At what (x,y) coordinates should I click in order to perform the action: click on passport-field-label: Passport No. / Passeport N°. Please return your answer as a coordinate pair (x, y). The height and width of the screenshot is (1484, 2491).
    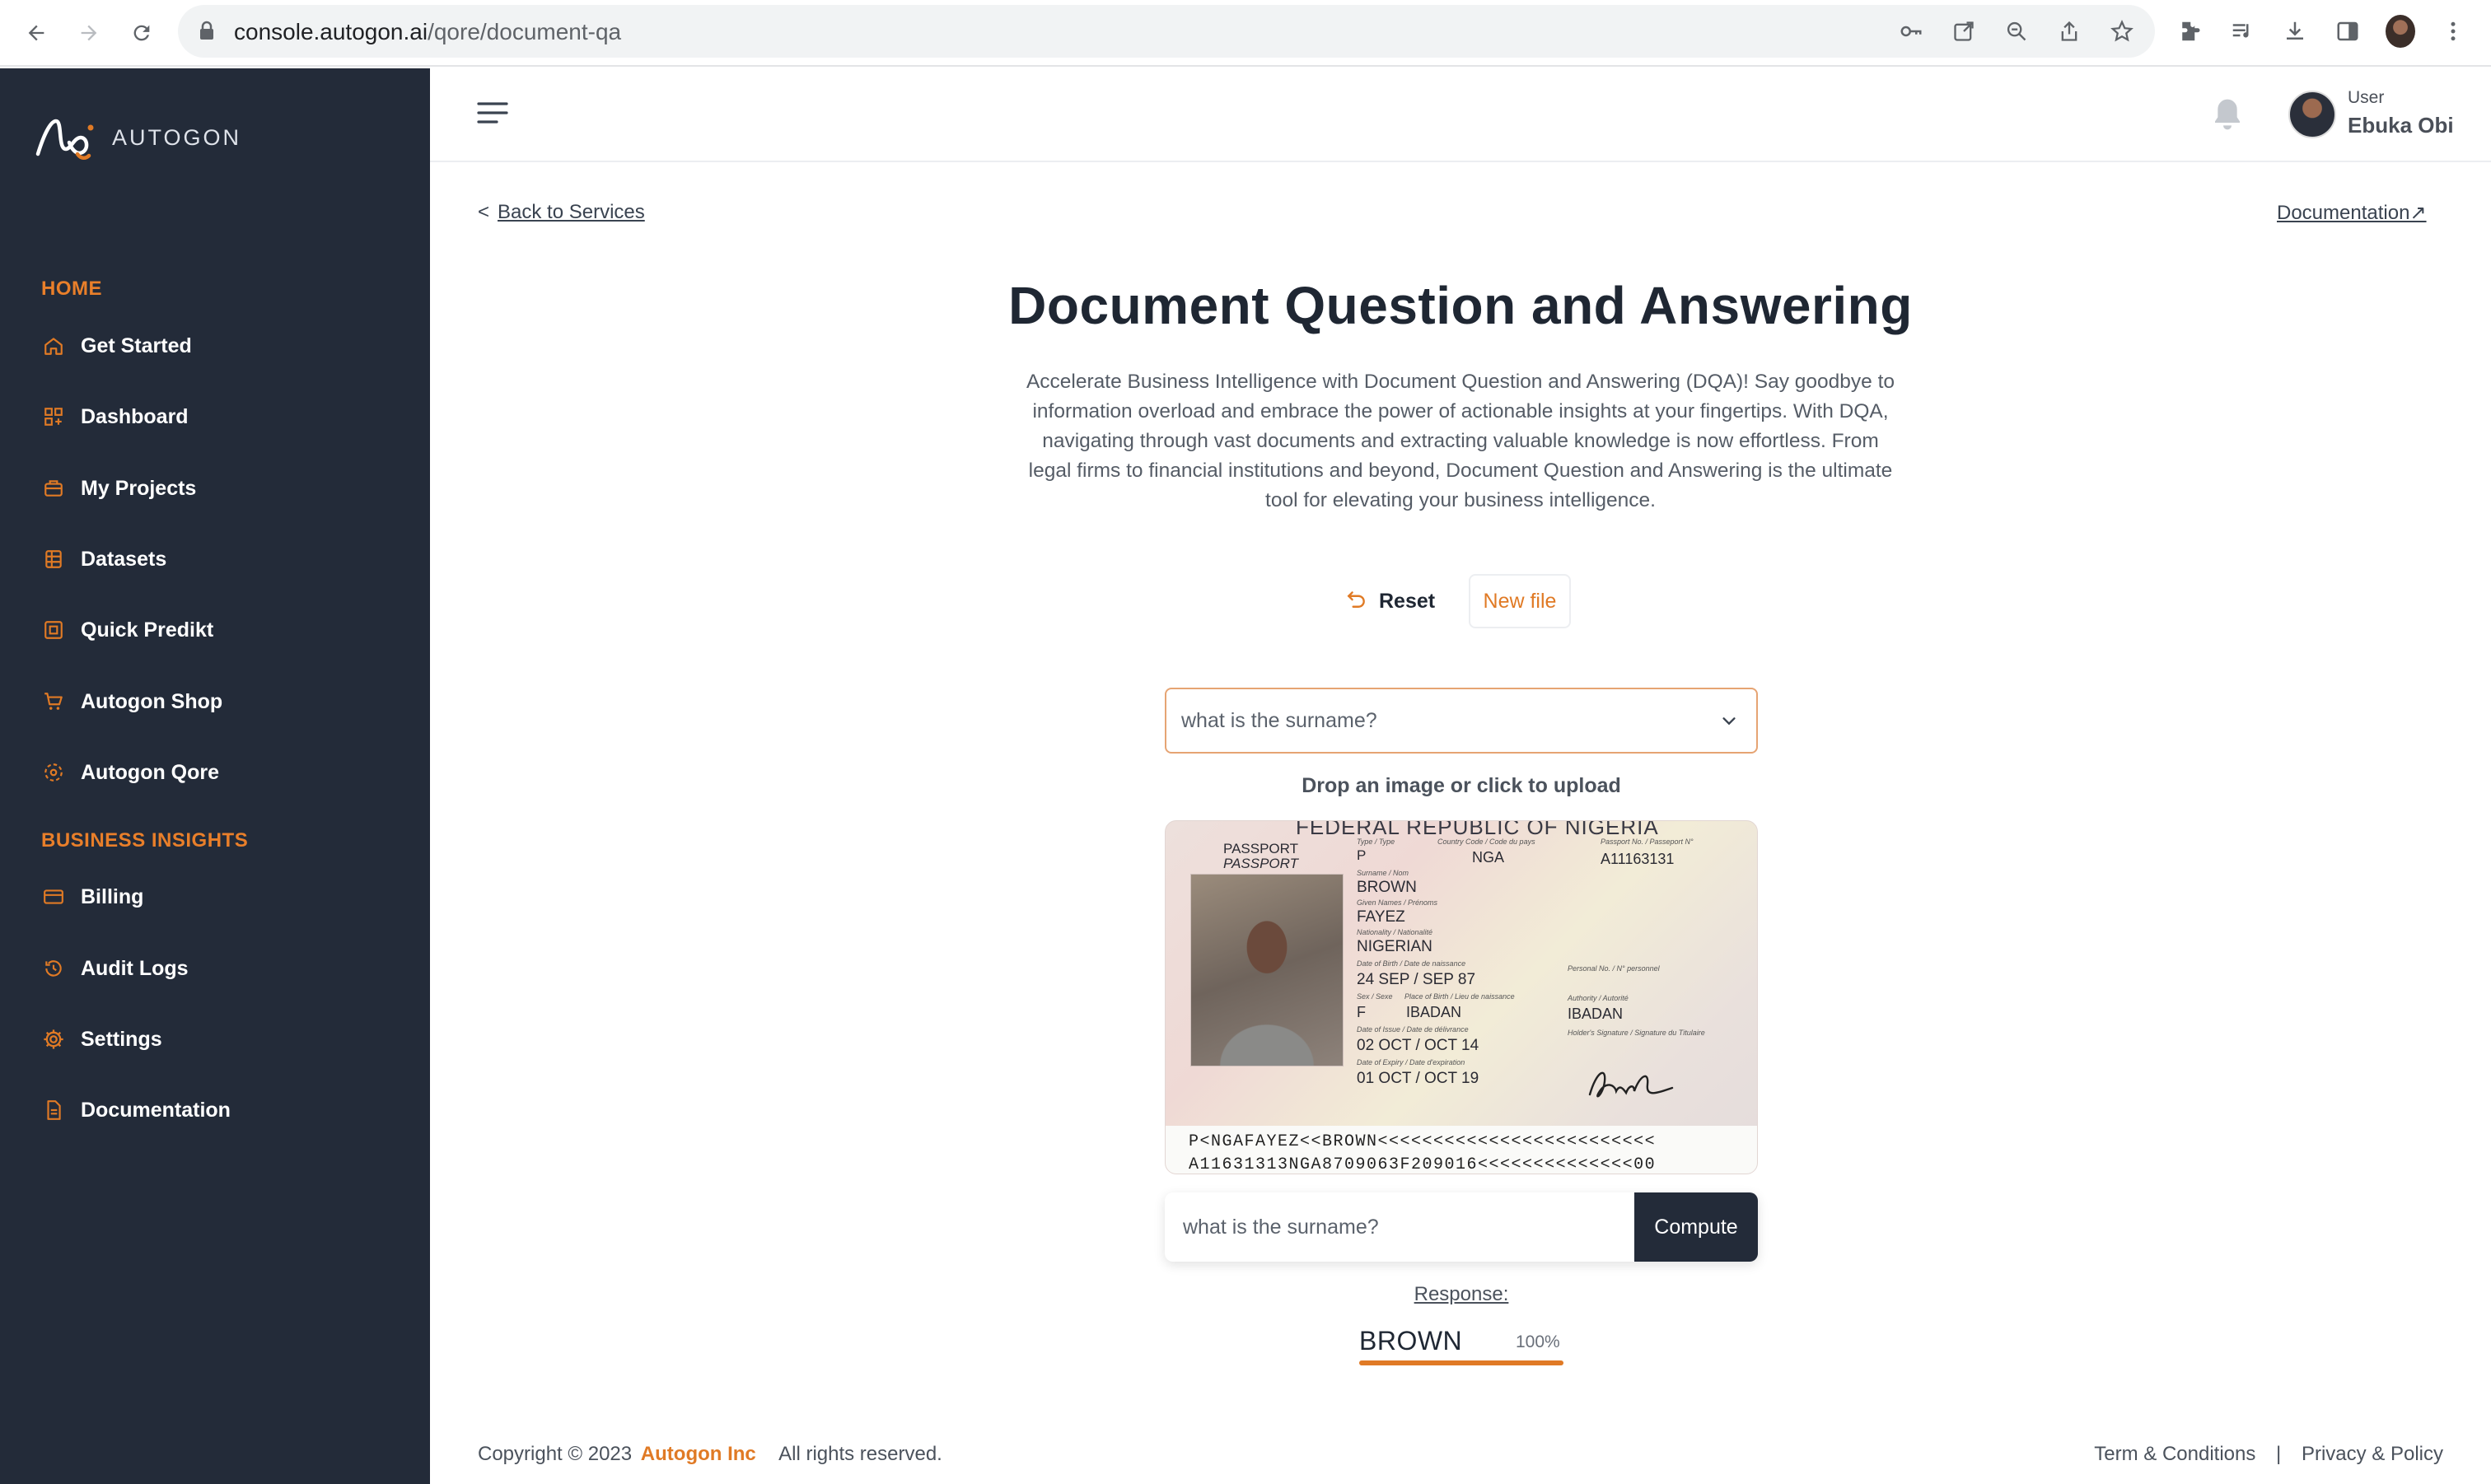
    Looking at the image, I should click on (1648, 842).